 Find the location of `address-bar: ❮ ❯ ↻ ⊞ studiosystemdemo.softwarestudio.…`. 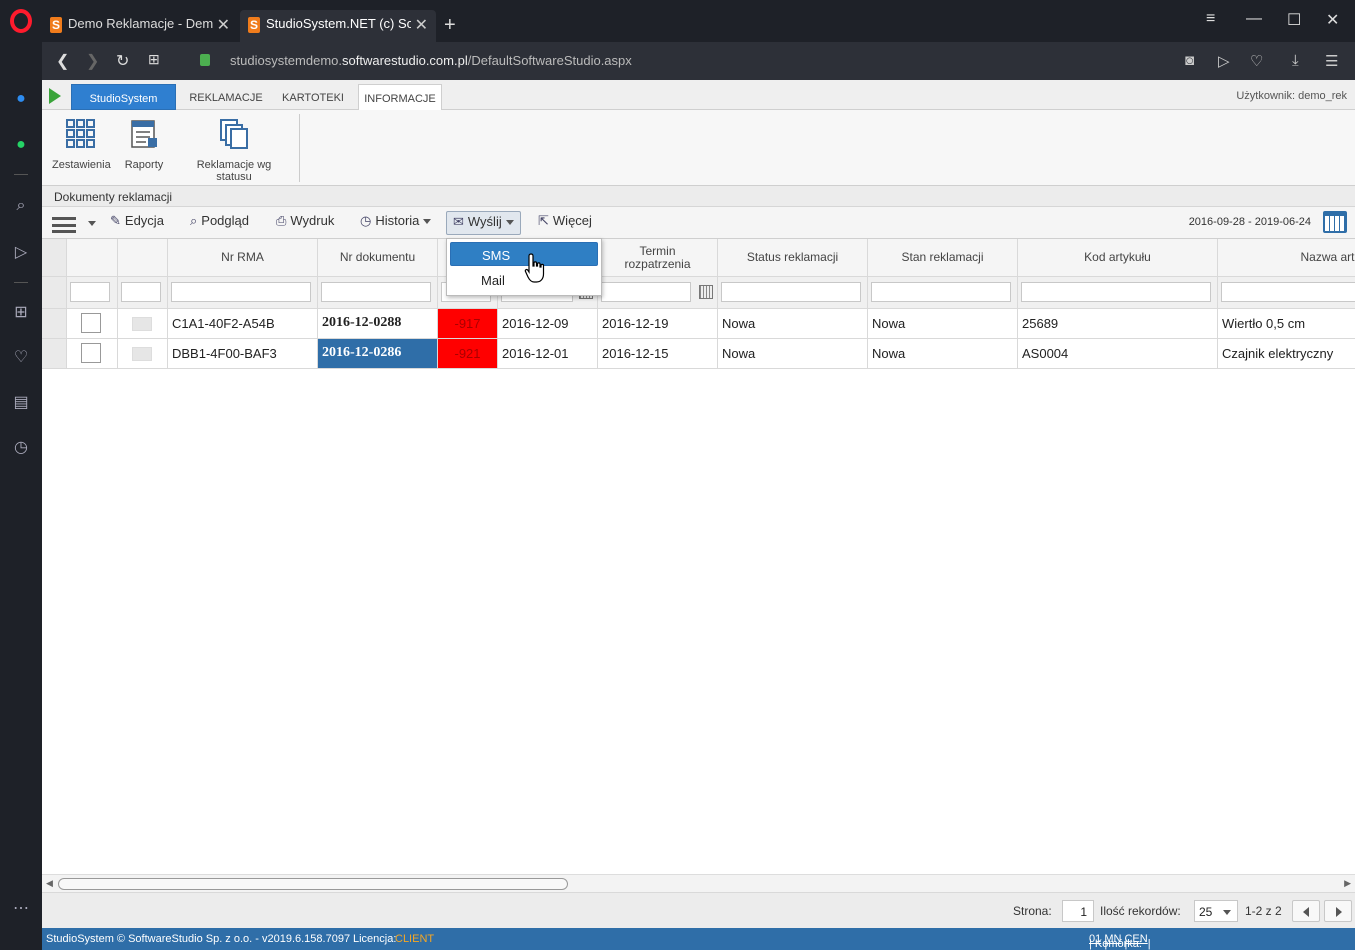

address-bar: ❮ ❯ ↻ ⊞ studiosystemdemo.softwarestudio.… is located at coordinates (698, 61).